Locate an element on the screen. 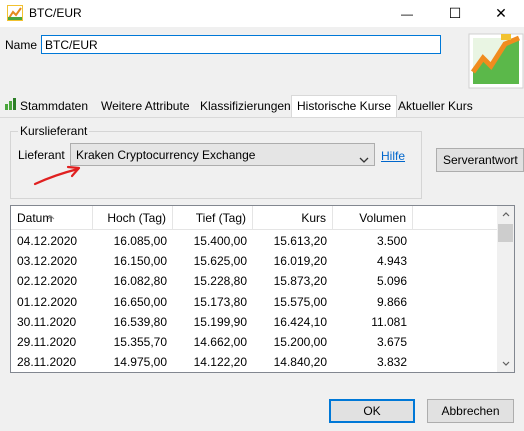 The width and height of the screenshot is (524, 431). table-cell: 15.613,20 is located at coordinates (300, 241).